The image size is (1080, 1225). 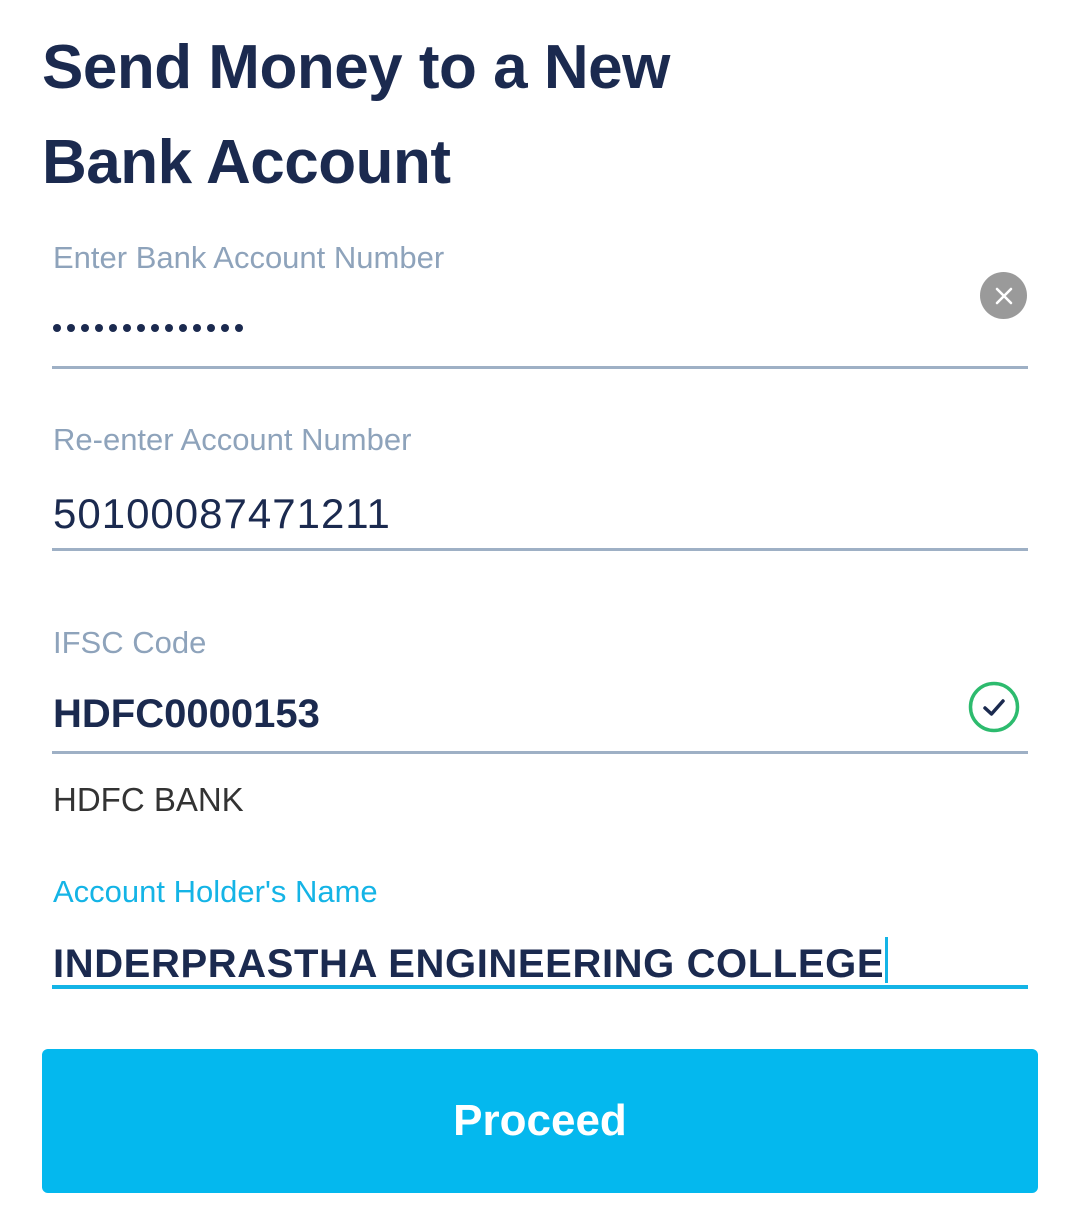 I want to click on holder-name-input: INDERPRASTHA ENGINEERING COLLEGE, so click(x=471, y=962).